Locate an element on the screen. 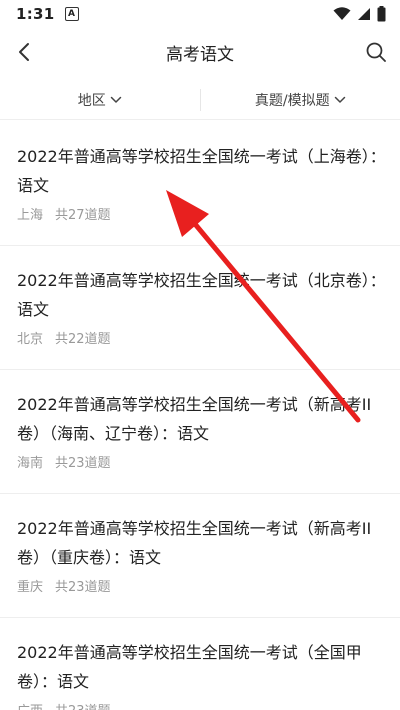 The height and width of the screenshot is (710, 400). back-button is located at coordinates (24, 52).